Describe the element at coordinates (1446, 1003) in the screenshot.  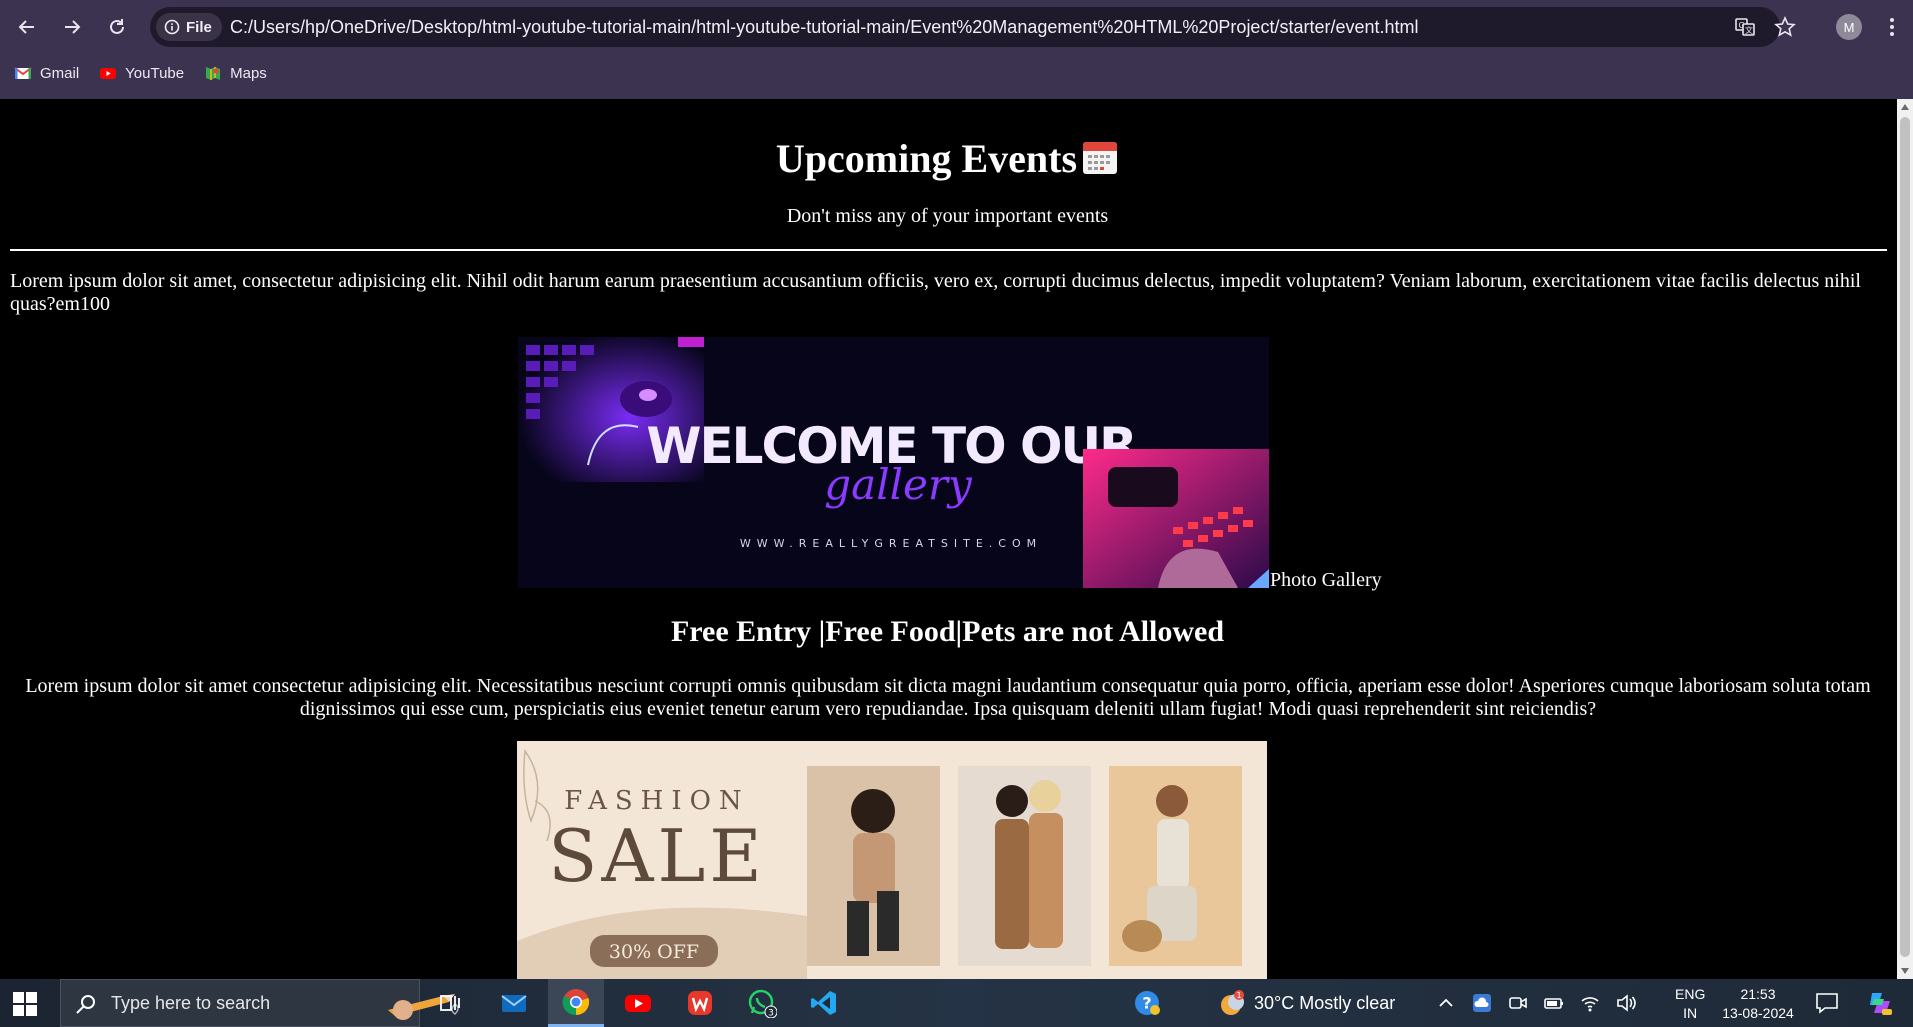
I see `chevron-up-icon` at that location.